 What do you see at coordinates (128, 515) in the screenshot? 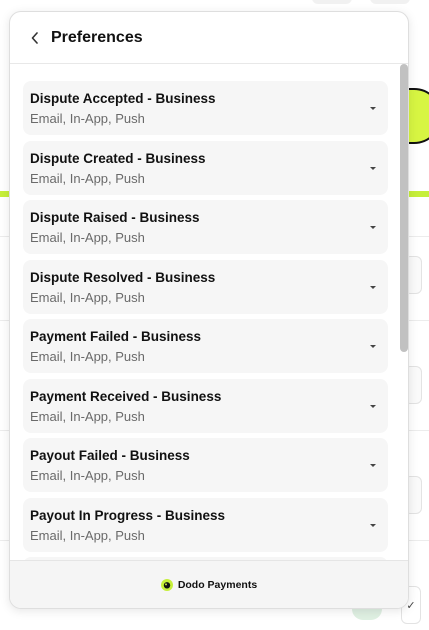
I see `preference-title: Payout In Progress - Business` at bounding box center [128, 515].